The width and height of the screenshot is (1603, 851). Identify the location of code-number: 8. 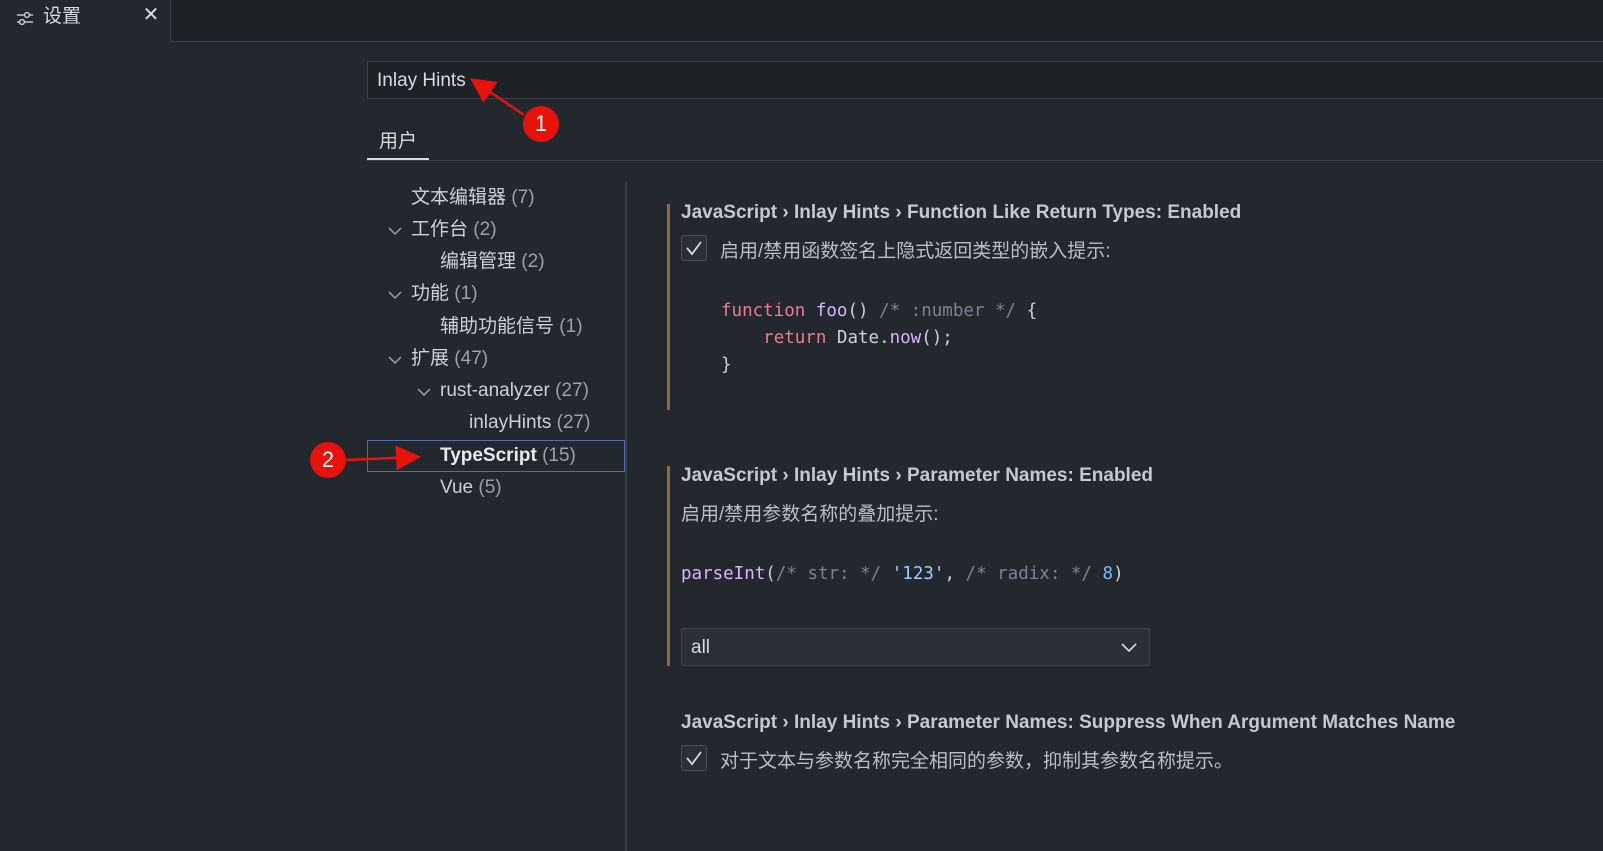
(1108, 574).